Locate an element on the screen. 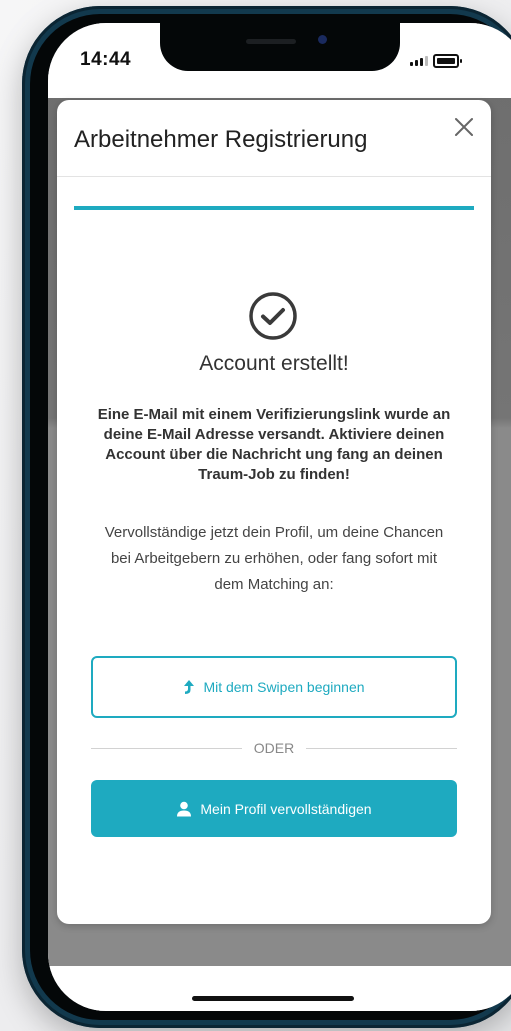 The image size is (511, 1031). home-indicator is located at coordinates (273, 998).